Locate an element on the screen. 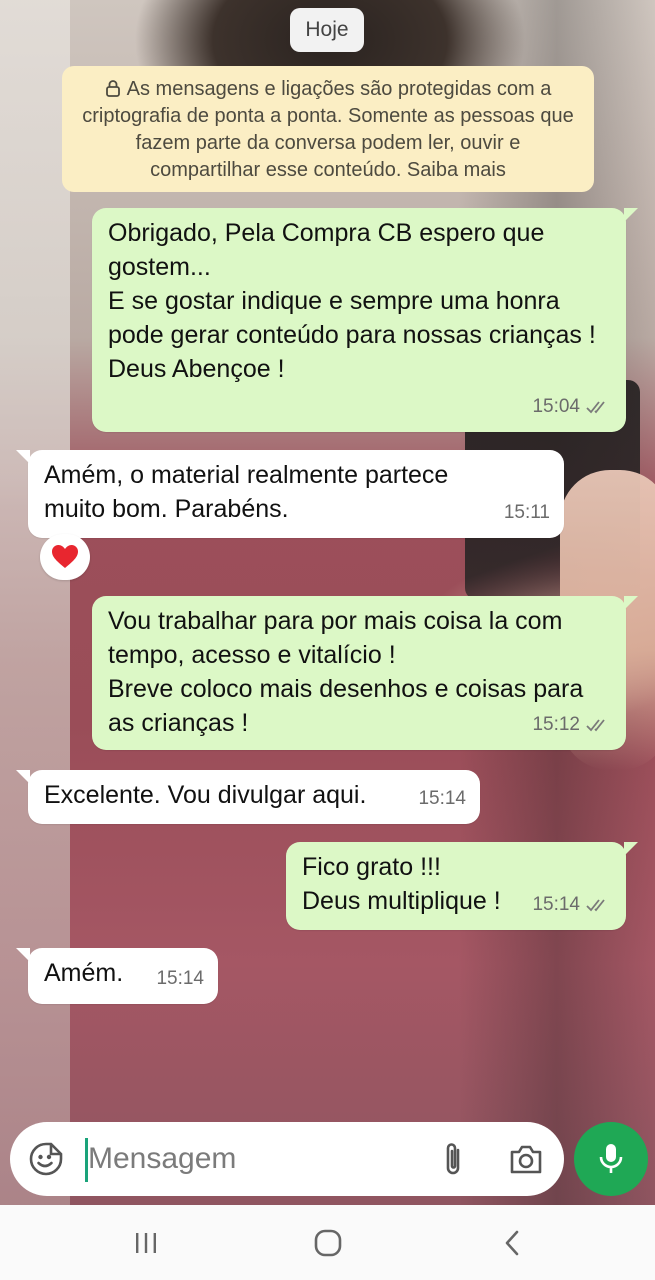 Image resolution: width=655 pixels, height=1280 pixels. microphone-icon is located at coordinates (611, 1158).